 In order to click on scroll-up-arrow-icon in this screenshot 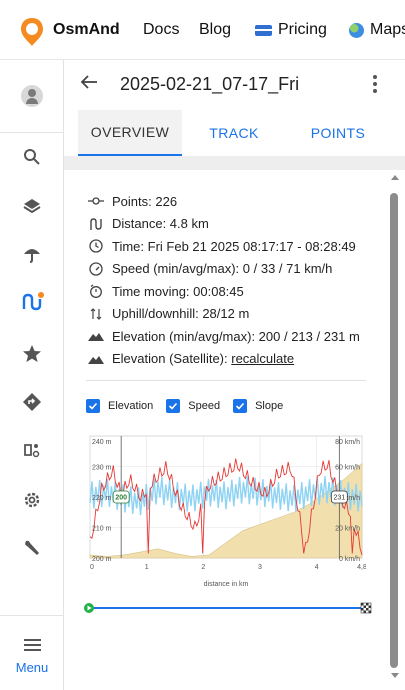, I will do `click(395, 177)`.